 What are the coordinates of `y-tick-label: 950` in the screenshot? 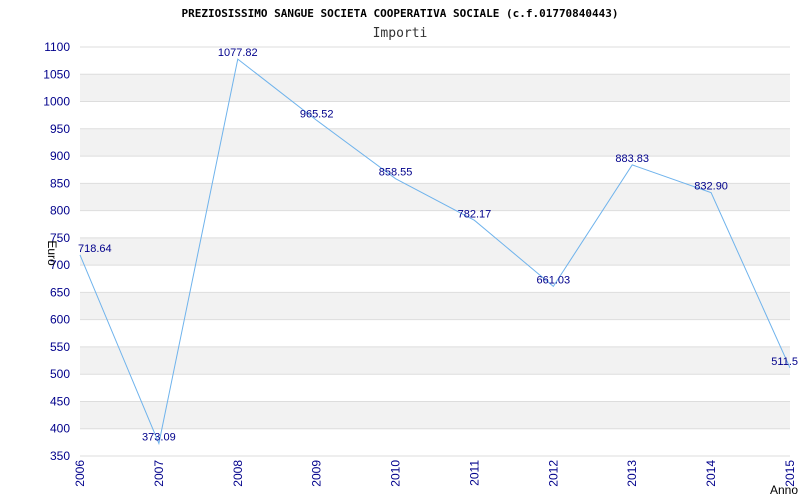 It's located at (60, 129).